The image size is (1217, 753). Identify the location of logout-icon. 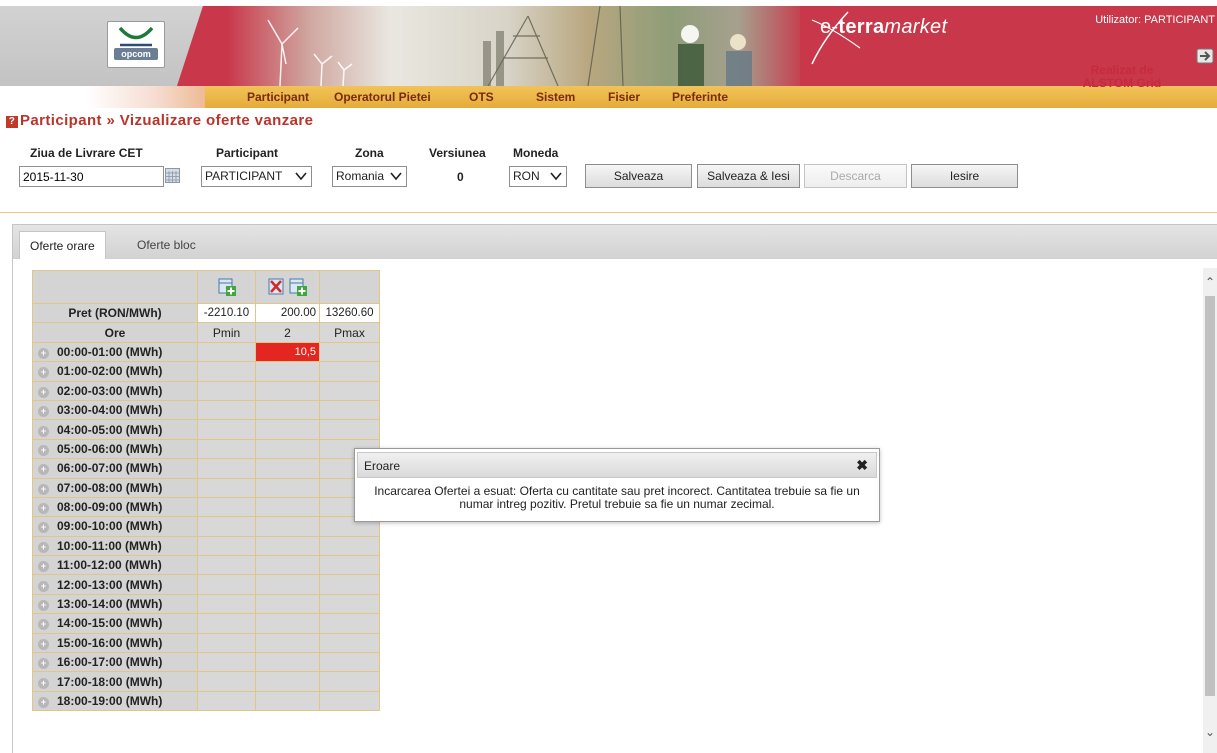
(1205, 56).